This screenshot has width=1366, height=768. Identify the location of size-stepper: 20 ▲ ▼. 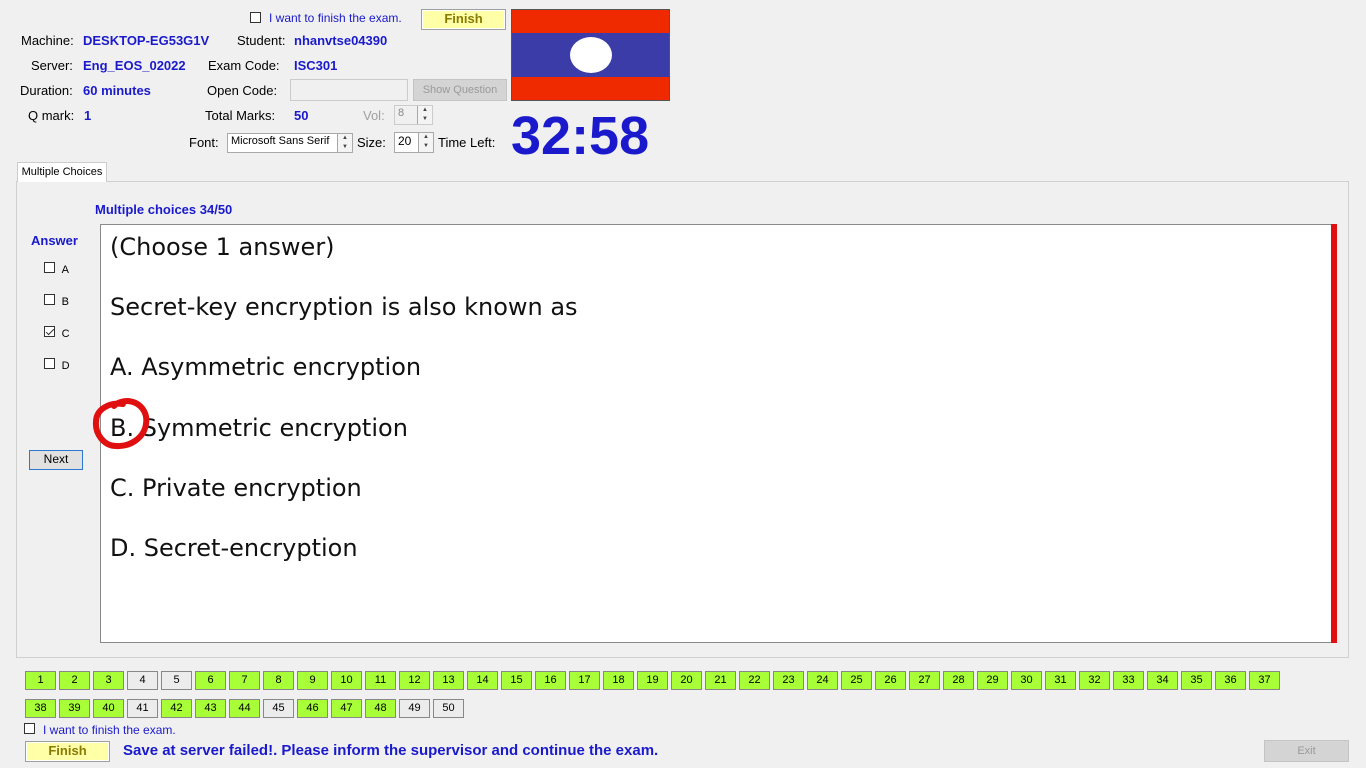
(414, 142).